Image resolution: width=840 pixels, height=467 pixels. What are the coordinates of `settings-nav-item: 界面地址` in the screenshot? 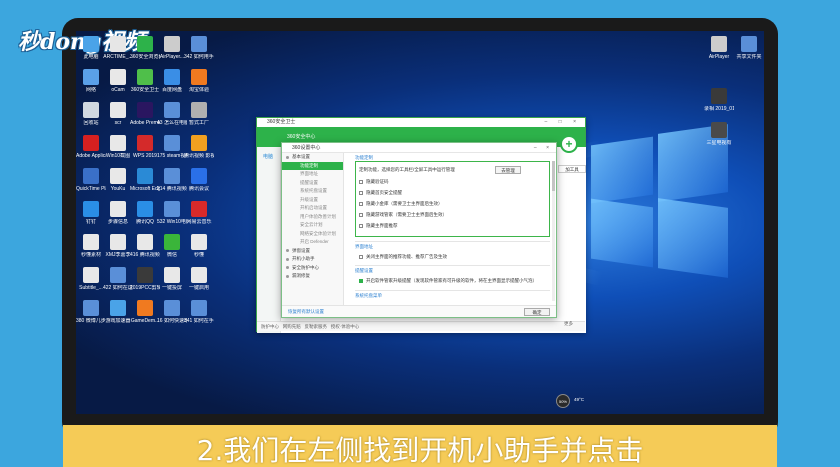 It's located at (312, 174).